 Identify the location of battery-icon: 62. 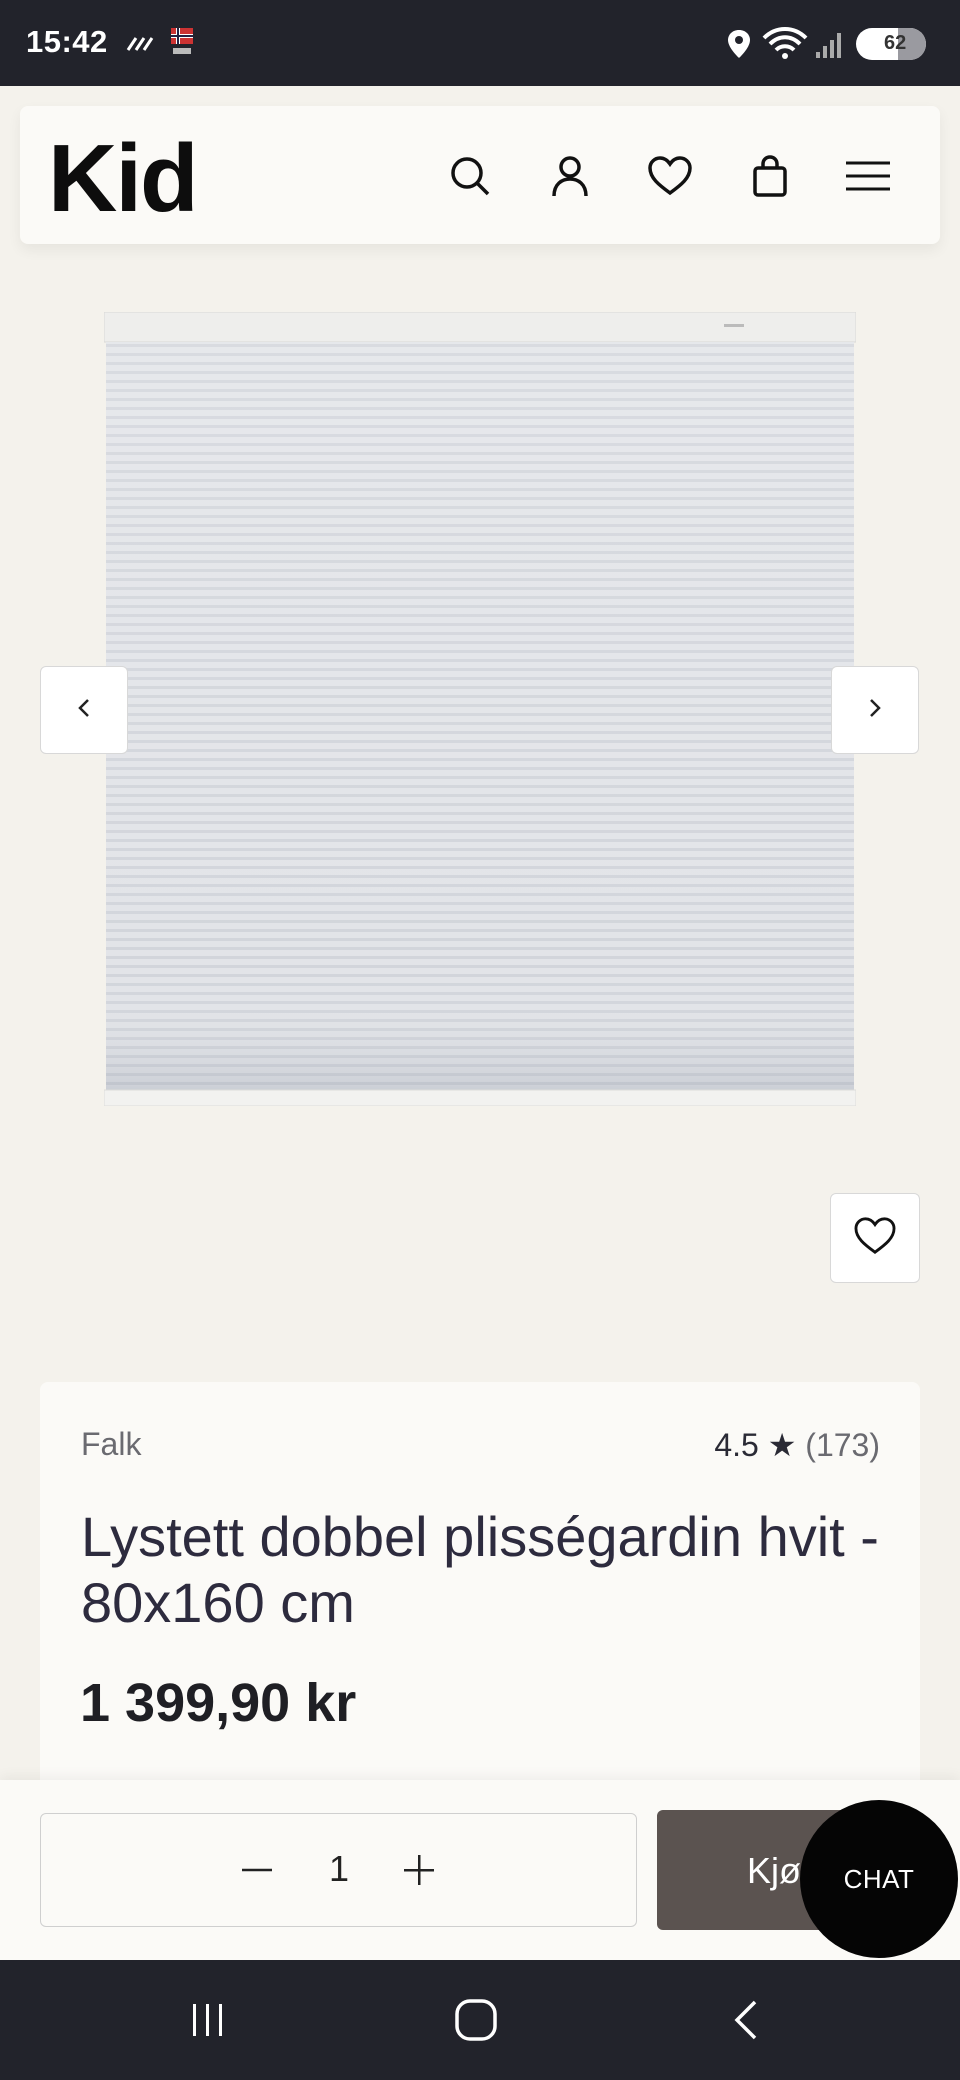
(891, 44).